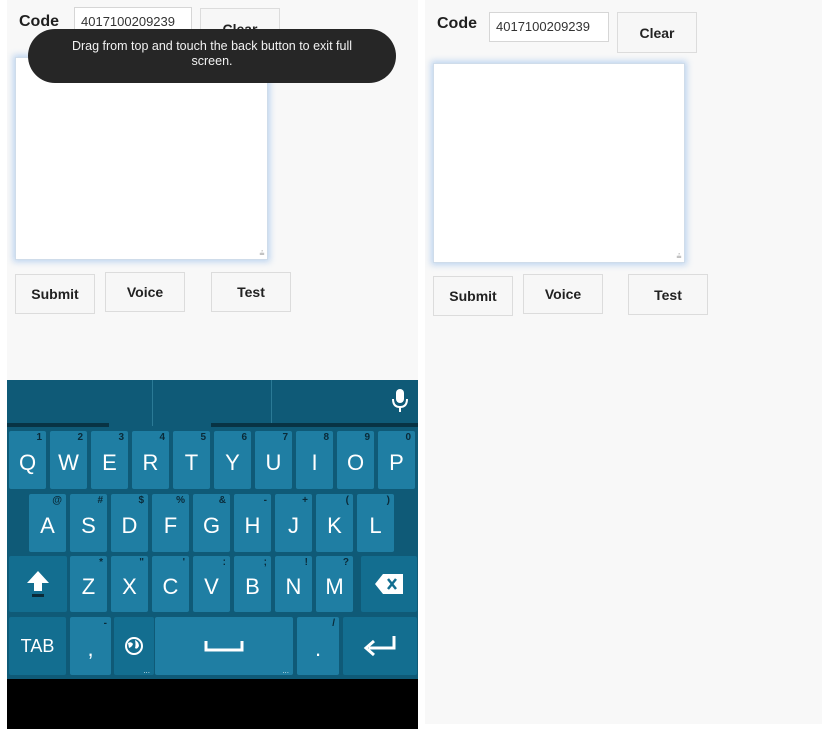  I want to click on key-u: 7U, so click(273, 460).